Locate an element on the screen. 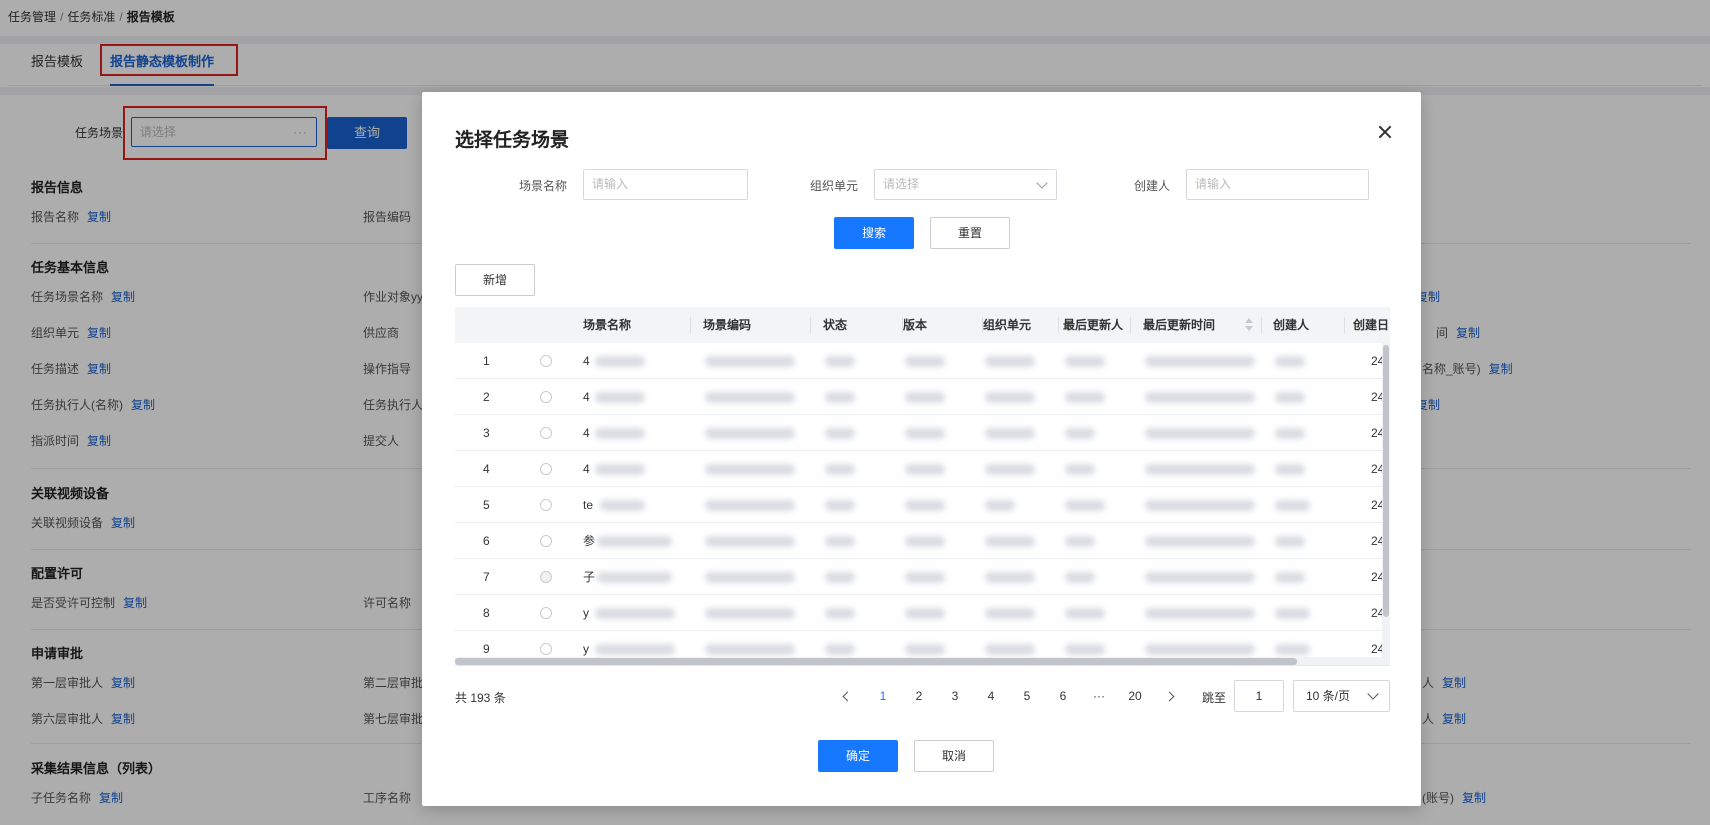  column-header: 版本 is located at coordinates (943, 325).